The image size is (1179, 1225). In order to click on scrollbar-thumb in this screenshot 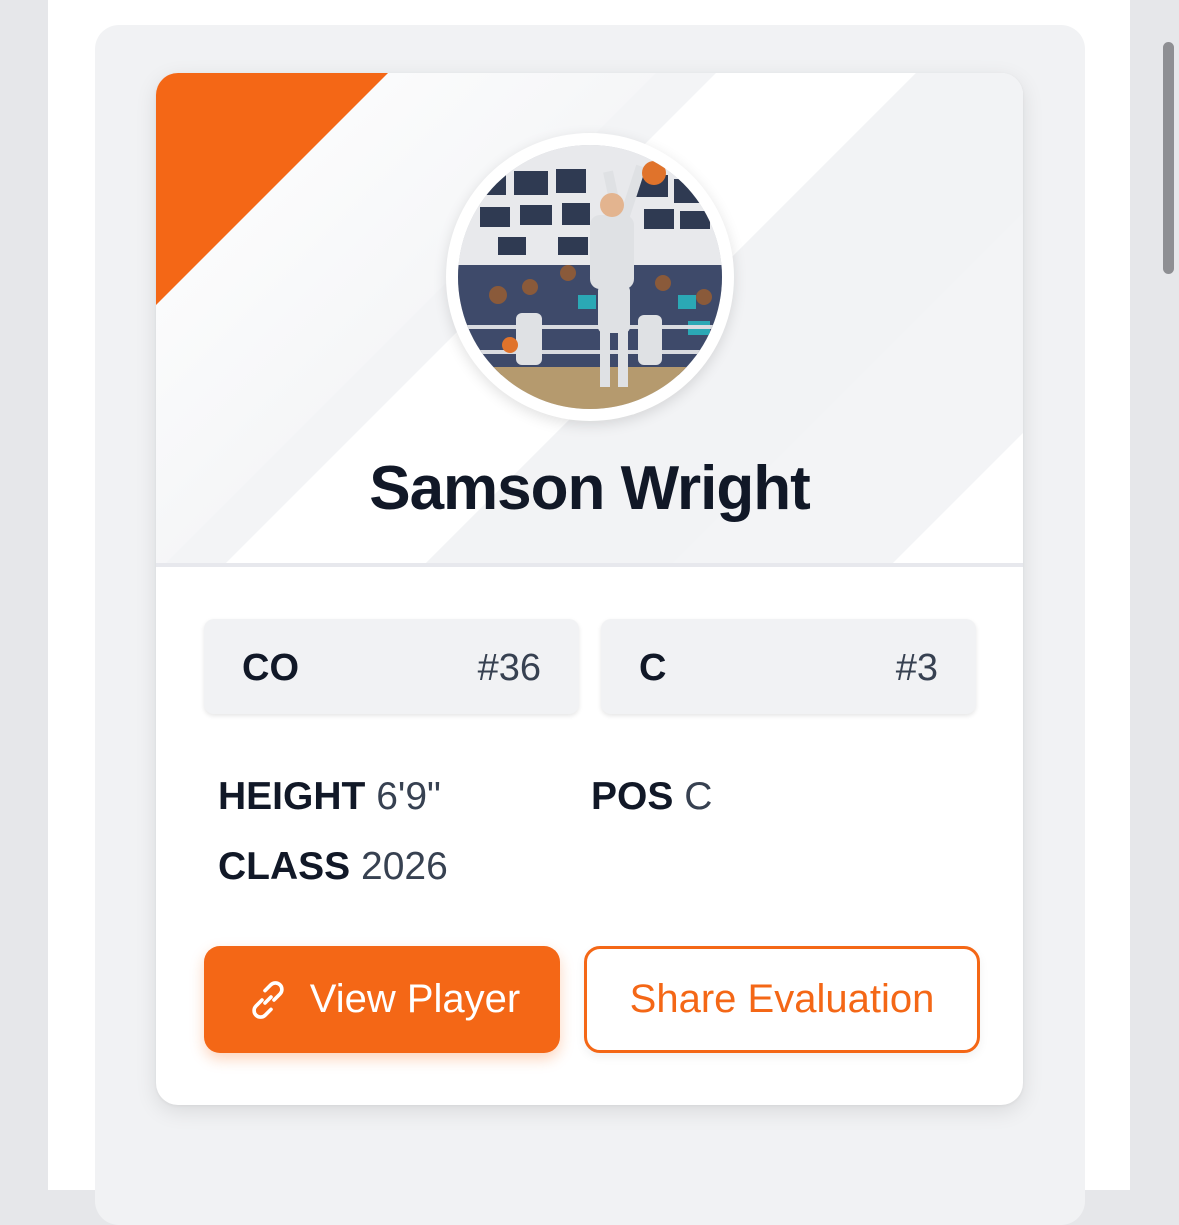, I will do `click(1168, 158)`.